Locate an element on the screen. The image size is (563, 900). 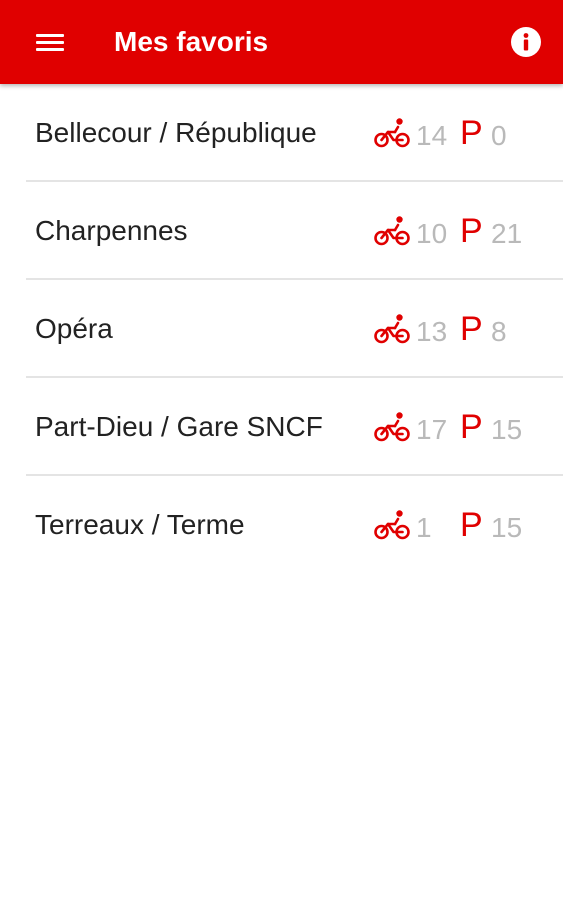
favorite-station-row: Bellecour / République 14 P 0 is located at coordinates (281, 133).